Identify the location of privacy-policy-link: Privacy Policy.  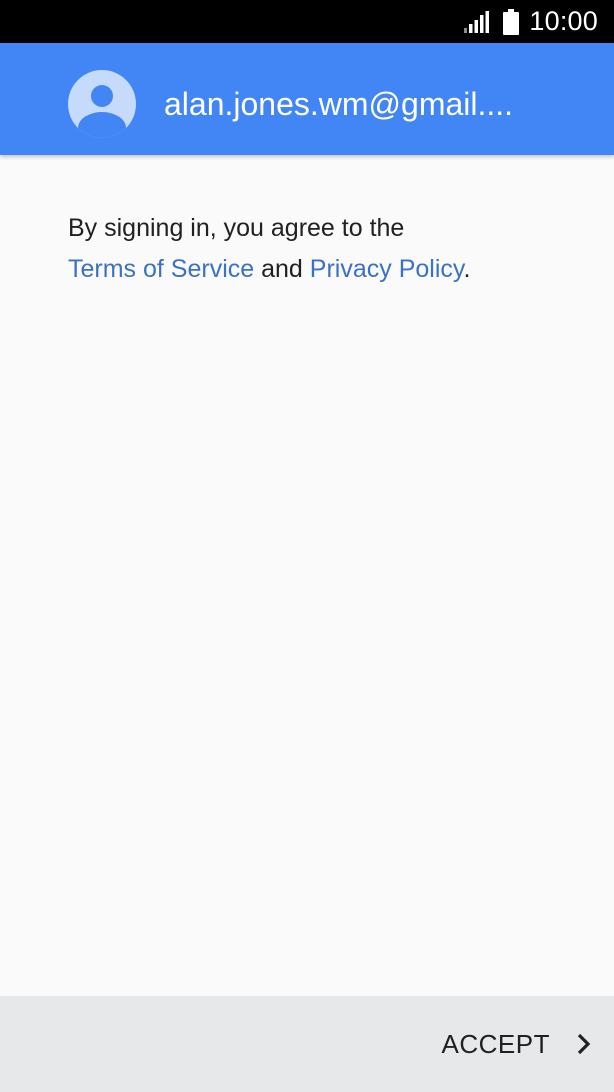
(387, 269).